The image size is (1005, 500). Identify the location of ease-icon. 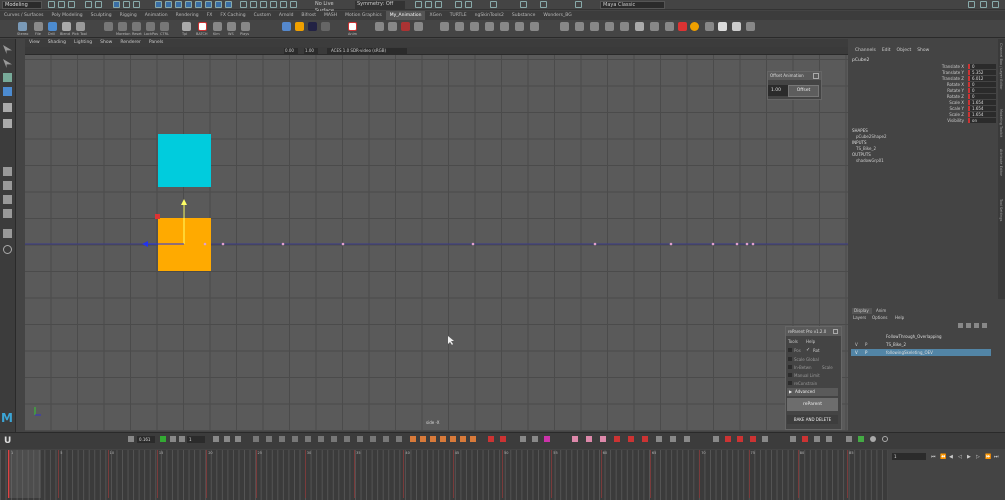
(122, 26).